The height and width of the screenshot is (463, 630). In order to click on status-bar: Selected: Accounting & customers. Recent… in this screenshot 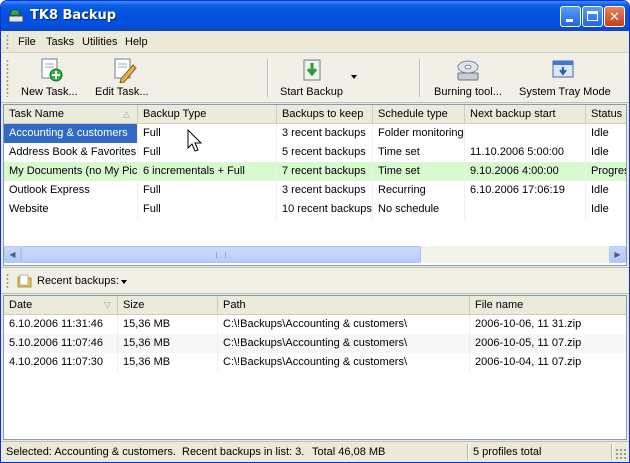, I will do `click(315, 451)`.